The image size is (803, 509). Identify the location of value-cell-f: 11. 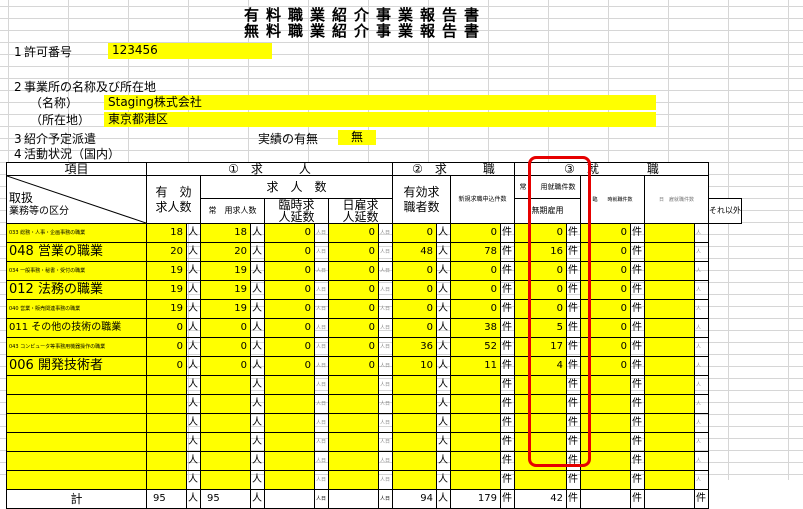
(475, 366).